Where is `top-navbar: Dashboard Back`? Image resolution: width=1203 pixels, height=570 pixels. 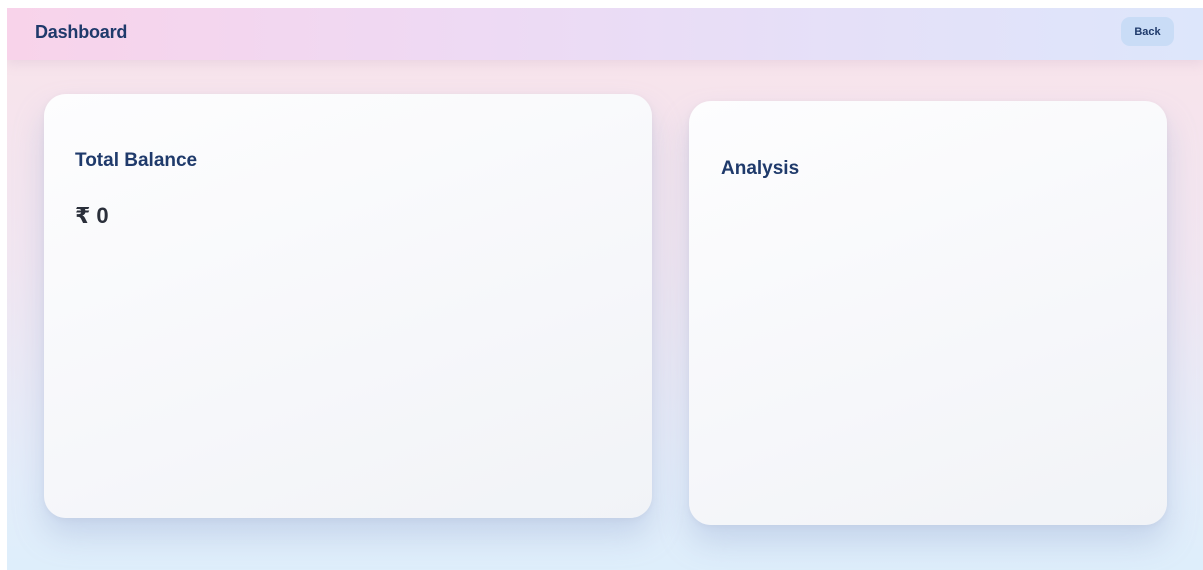
top-navbar: Dashboard Back is located at coordinates (605, 34).